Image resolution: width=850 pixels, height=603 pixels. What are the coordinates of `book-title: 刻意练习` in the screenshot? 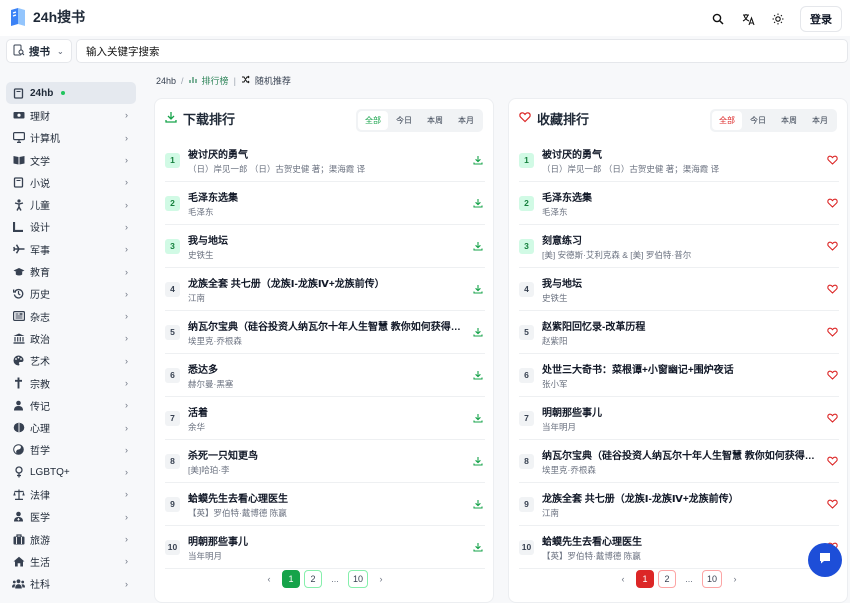 It's located at (679, 239).